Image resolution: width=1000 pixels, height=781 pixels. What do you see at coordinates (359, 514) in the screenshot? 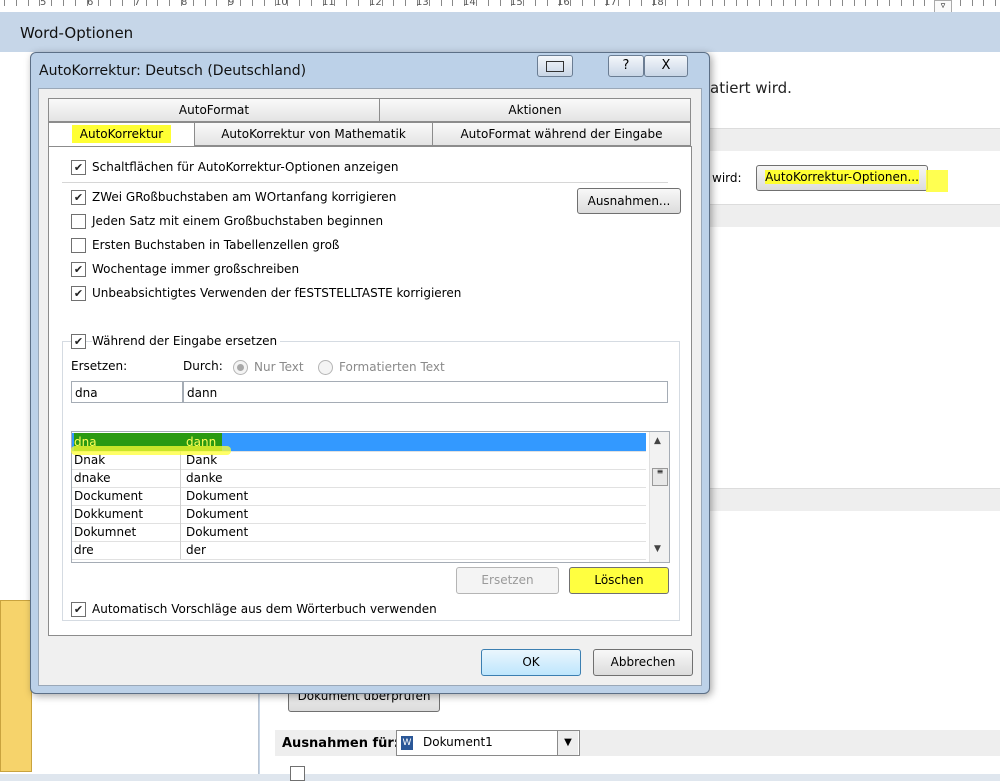
I see `list-item: Dokkument Dokument` at bounding box center [359, 514].